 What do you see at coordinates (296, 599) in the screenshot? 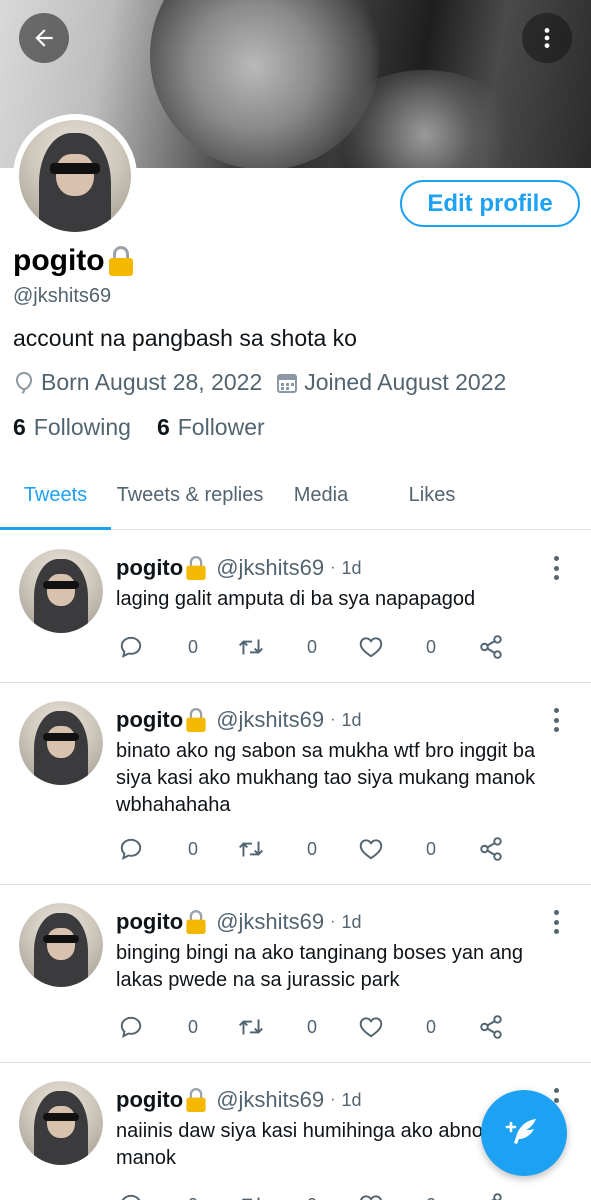
I see `tweet-text: laging galit amputa di ba sya napapagod` at bounding box center [296, 599].